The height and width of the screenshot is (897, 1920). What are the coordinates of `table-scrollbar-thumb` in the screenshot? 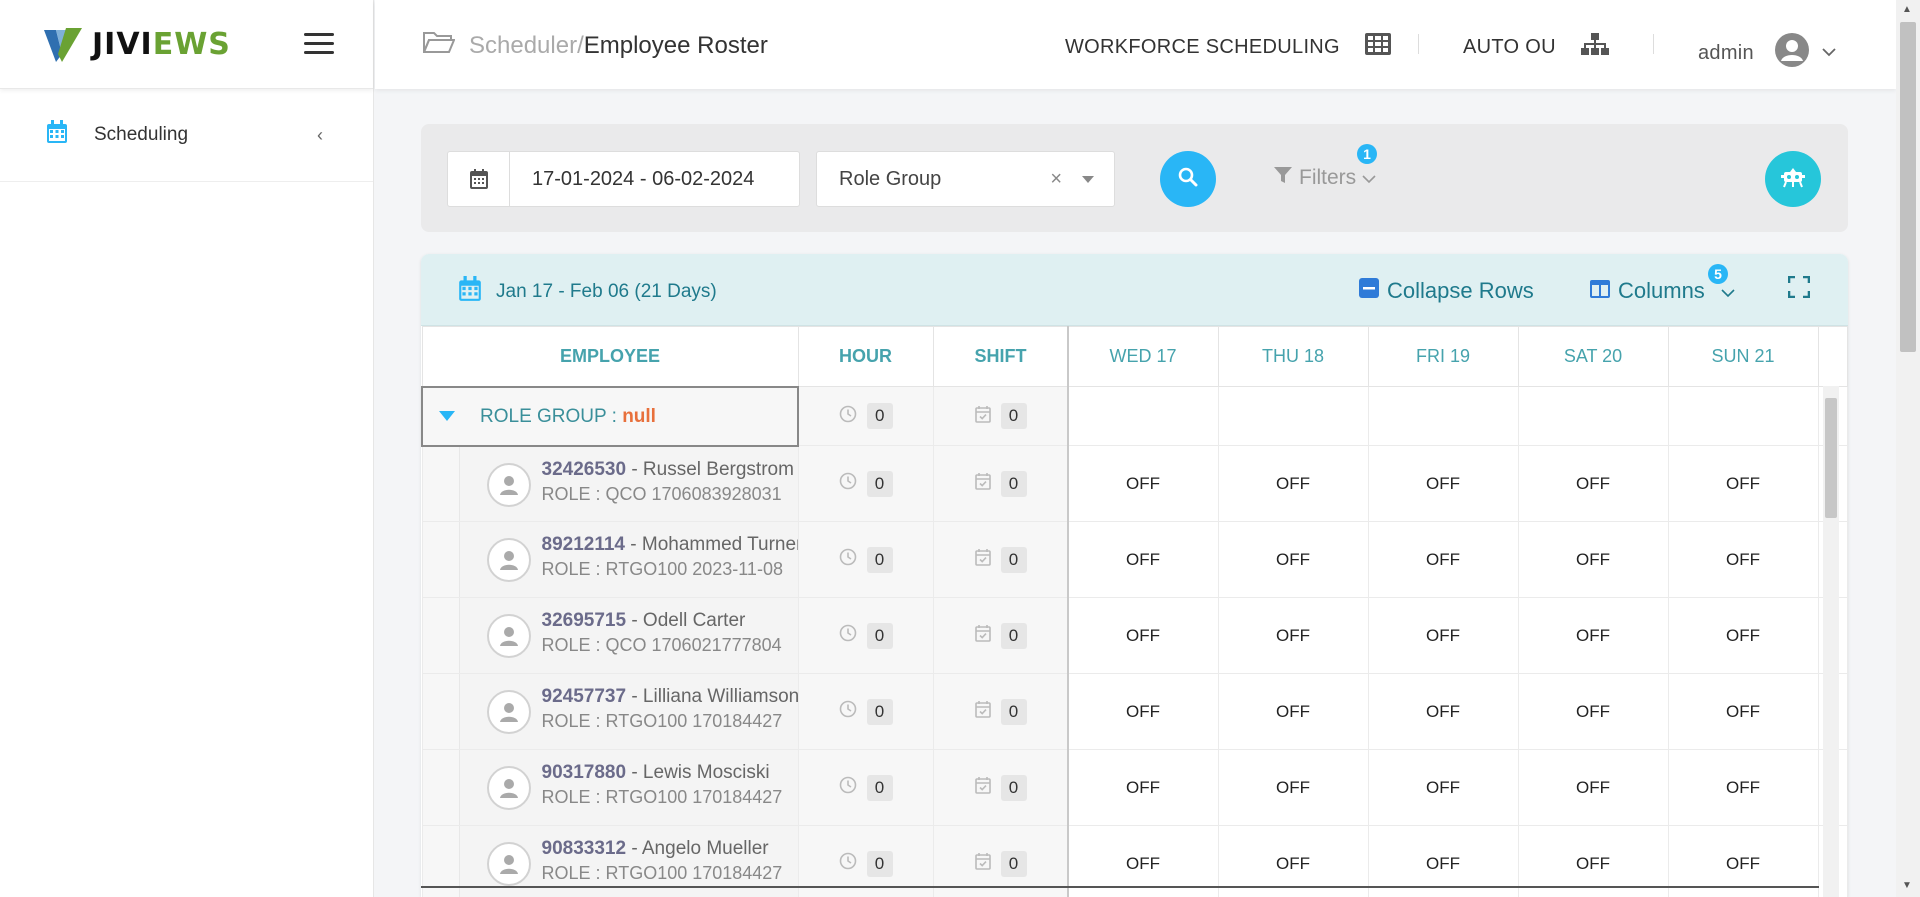 It's located at (1831, 458).